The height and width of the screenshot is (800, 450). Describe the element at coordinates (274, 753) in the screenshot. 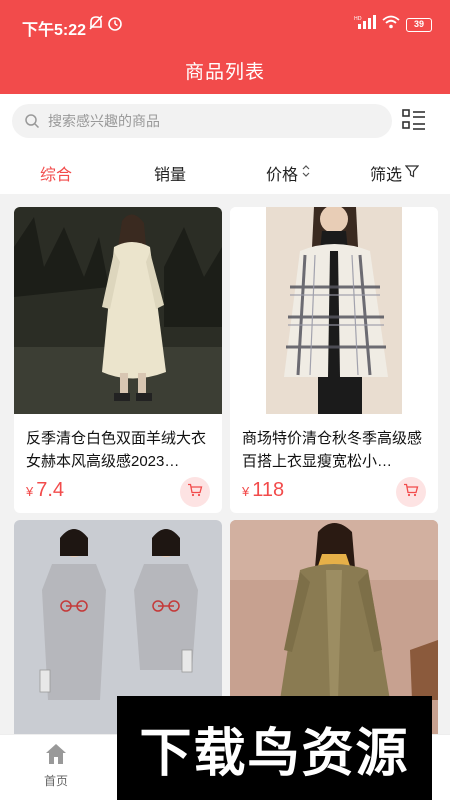

I see `watermark-text: 下载鸟资源` at that location.